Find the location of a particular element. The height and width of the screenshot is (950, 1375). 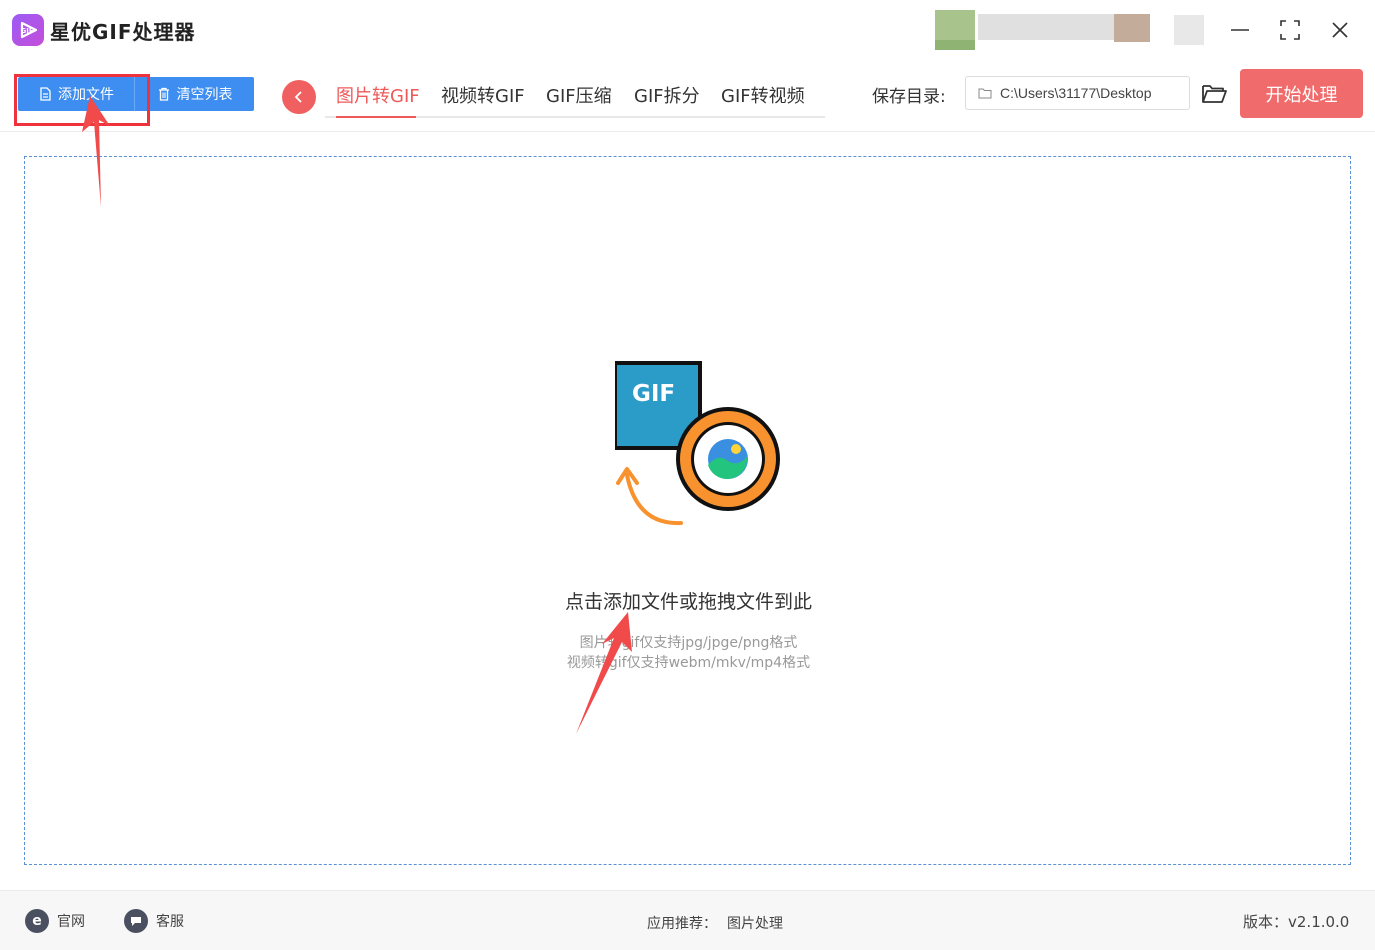

support-label: 客服 is located at coordinates (170, 922).